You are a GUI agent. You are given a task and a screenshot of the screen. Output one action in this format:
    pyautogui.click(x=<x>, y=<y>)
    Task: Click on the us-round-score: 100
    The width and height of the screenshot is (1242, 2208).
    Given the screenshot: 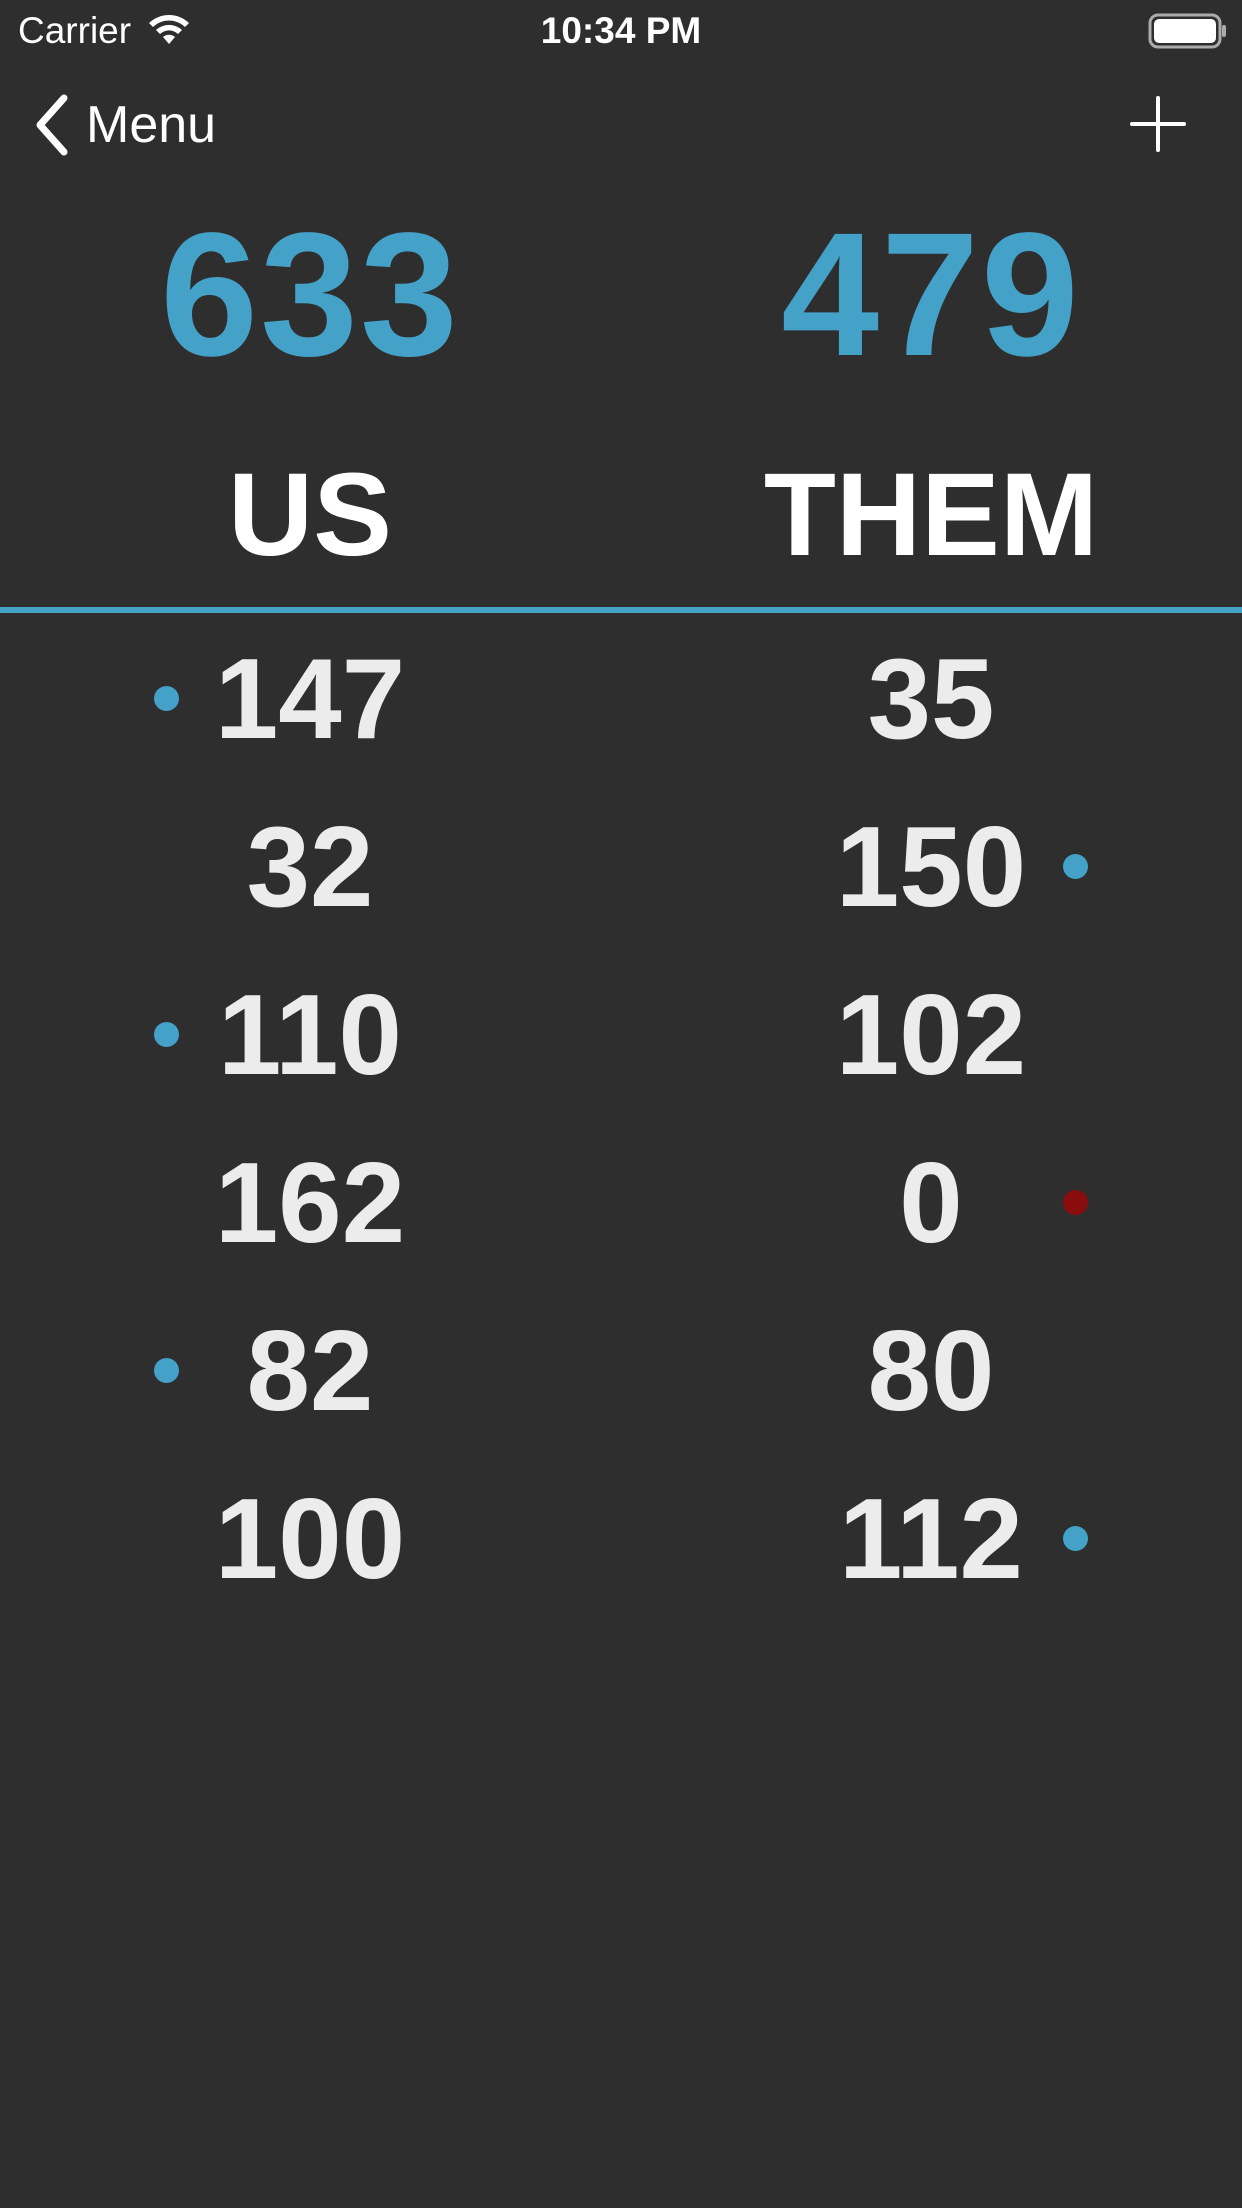 What is the action you would take?
    pyautogui.click(x=310, y=1539)
    